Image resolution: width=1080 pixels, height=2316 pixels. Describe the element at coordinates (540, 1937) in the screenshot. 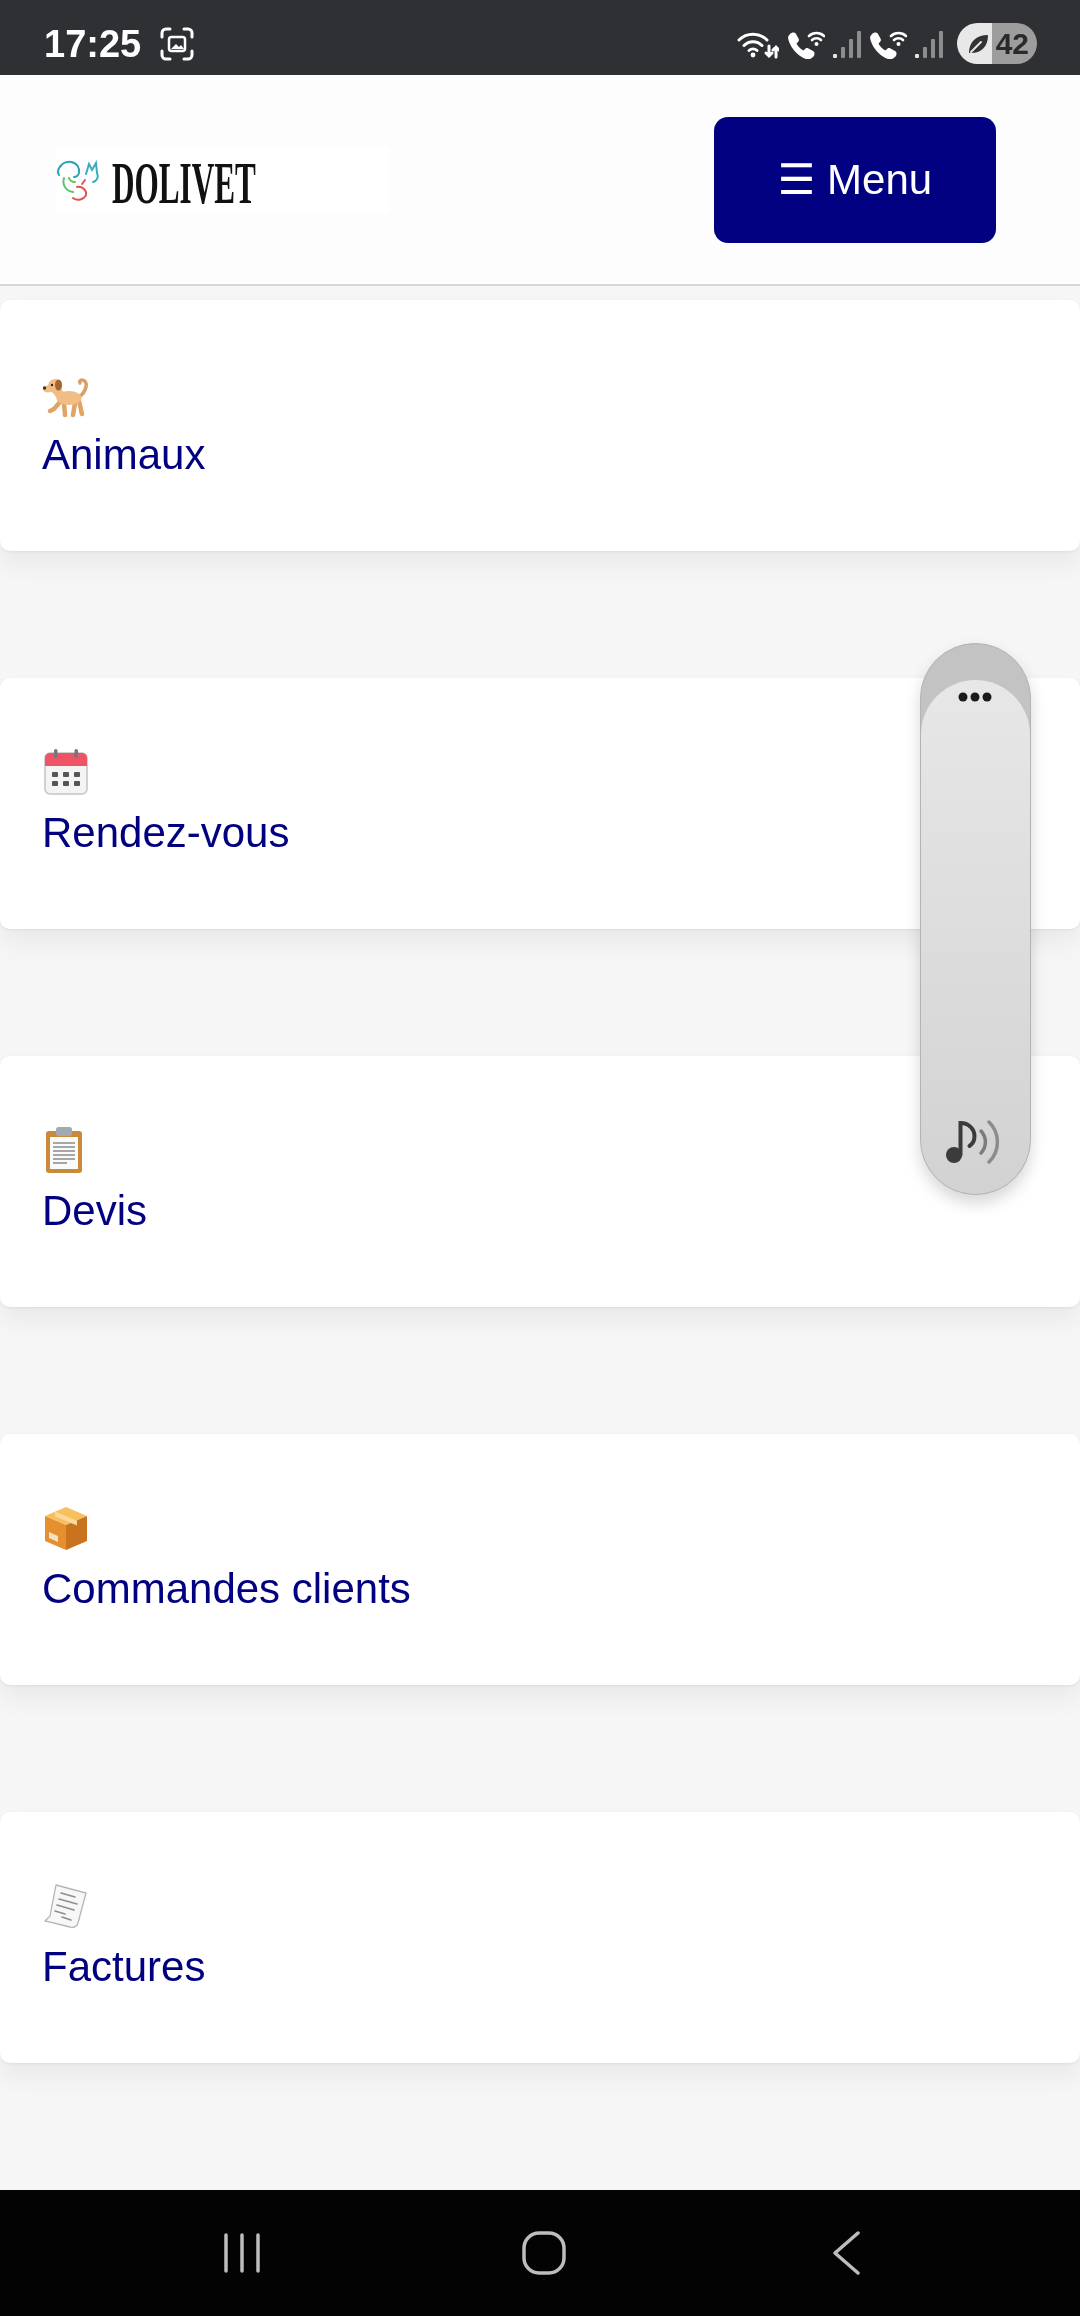

I see `menu-card: Factures` at that location.